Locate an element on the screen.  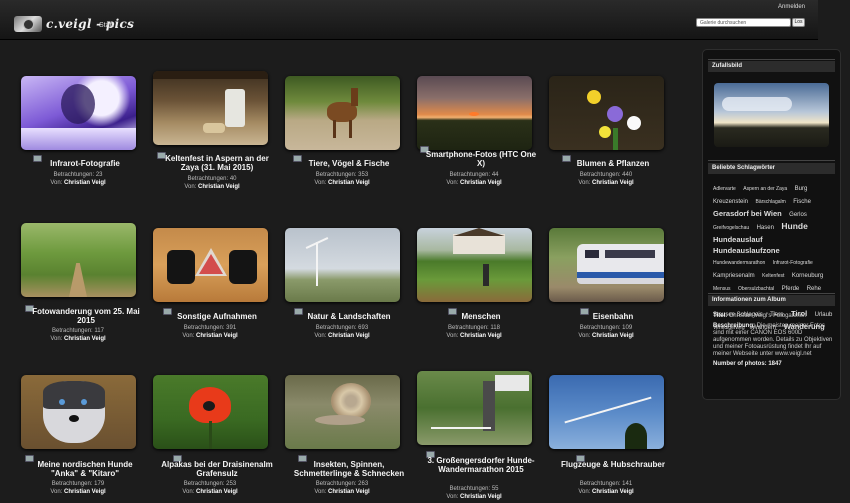
album-meta: Betrachtungen: 23 Von: Christian Veigl is located at coordinates (78, 179).